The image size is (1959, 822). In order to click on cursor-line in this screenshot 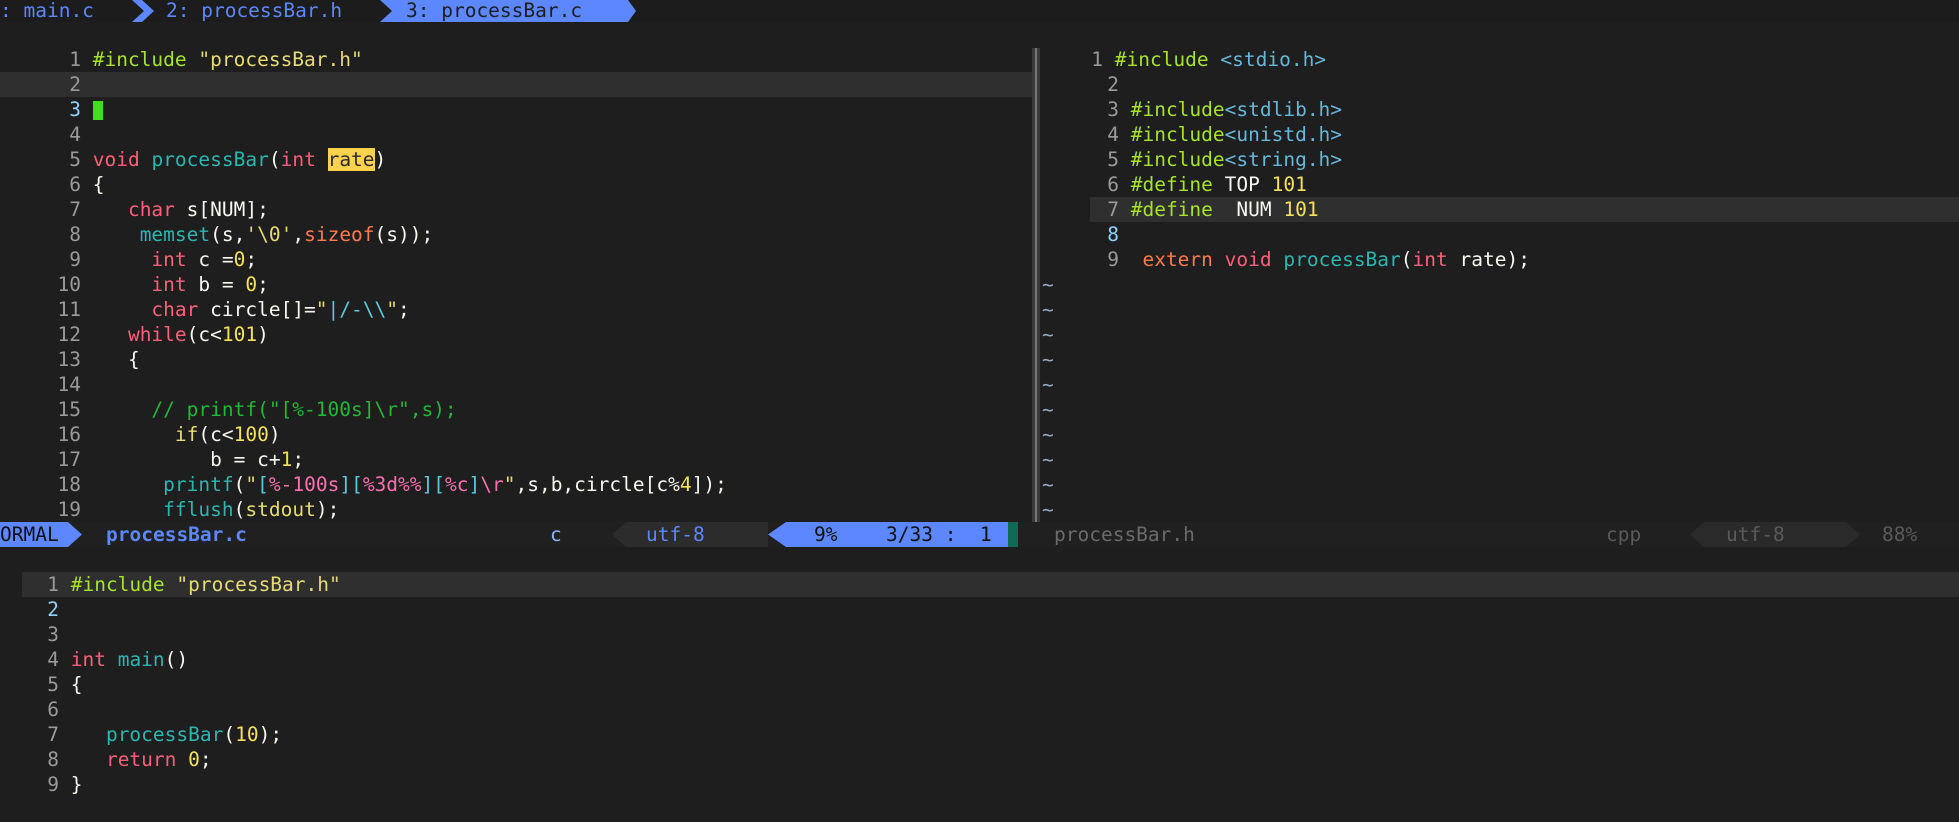, I will do `click(516, 84)`.